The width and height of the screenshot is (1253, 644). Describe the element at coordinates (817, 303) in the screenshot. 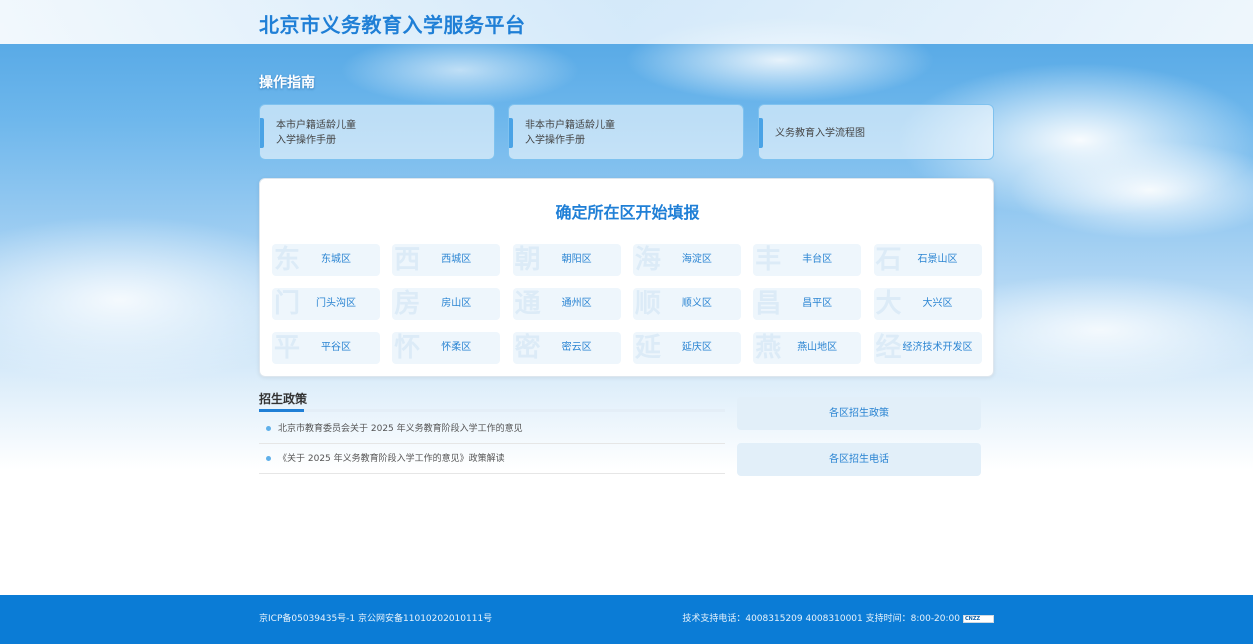

I see `district-label: 昌平区` at that location.